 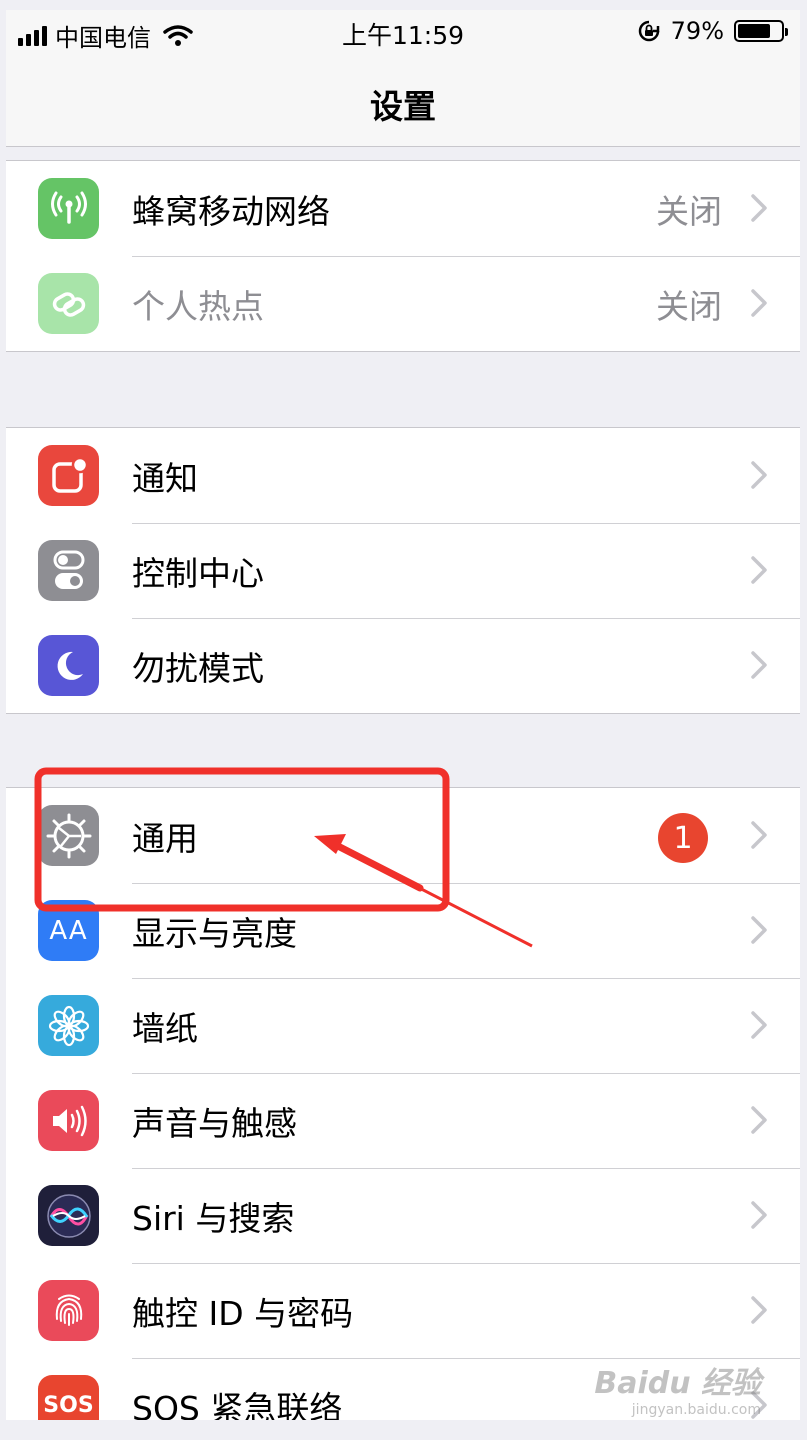 What do you see at coordinates (403, 835) in the screenshot?
I see `row-general: 通用 1` at bounding box center [403, 835].